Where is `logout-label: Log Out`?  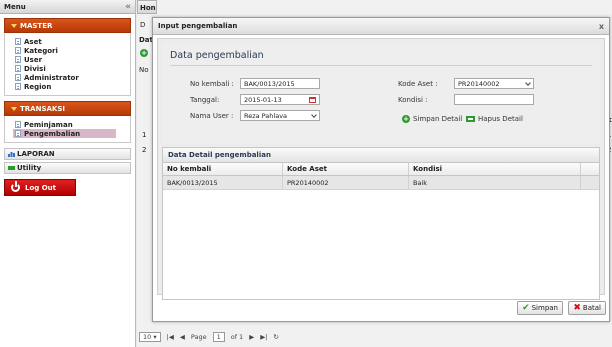 logout-label: Log Out is located at coordinates (40, 187).